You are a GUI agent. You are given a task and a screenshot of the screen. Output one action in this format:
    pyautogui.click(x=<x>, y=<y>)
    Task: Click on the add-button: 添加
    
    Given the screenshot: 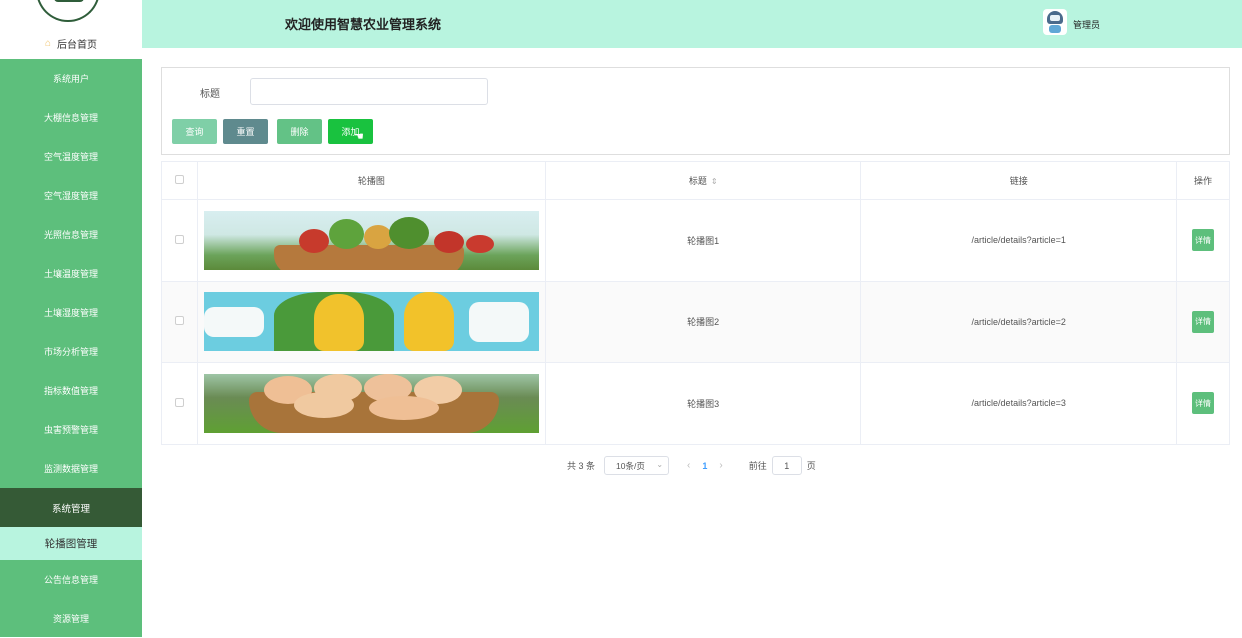 What is the action you would take?
    pyautogui.click(x=350, y=131)
    